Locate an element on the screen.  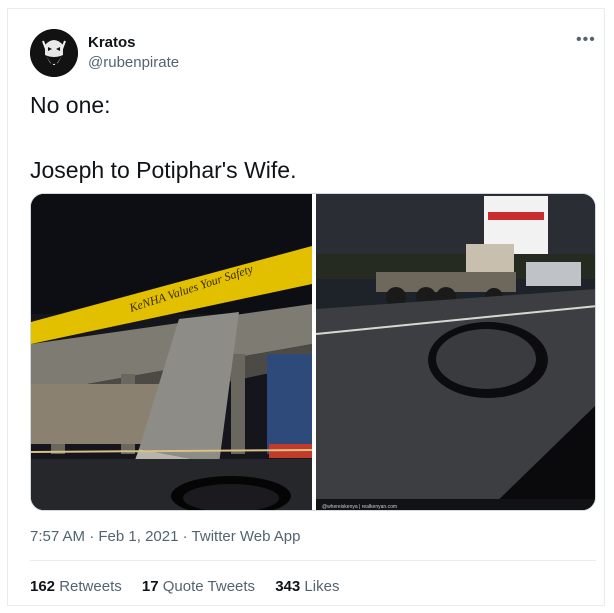
retweets-stat: 162 Retweets is located at coordinates (76, 586).